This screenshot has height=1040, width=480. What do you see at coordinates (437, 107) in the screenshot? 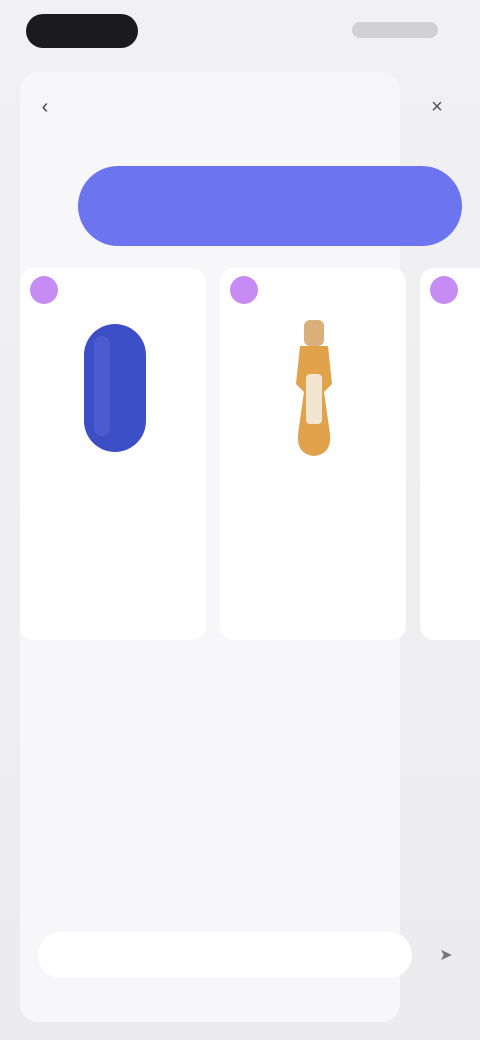
I see `close-icon: ×` at bounding box center [437, 107].